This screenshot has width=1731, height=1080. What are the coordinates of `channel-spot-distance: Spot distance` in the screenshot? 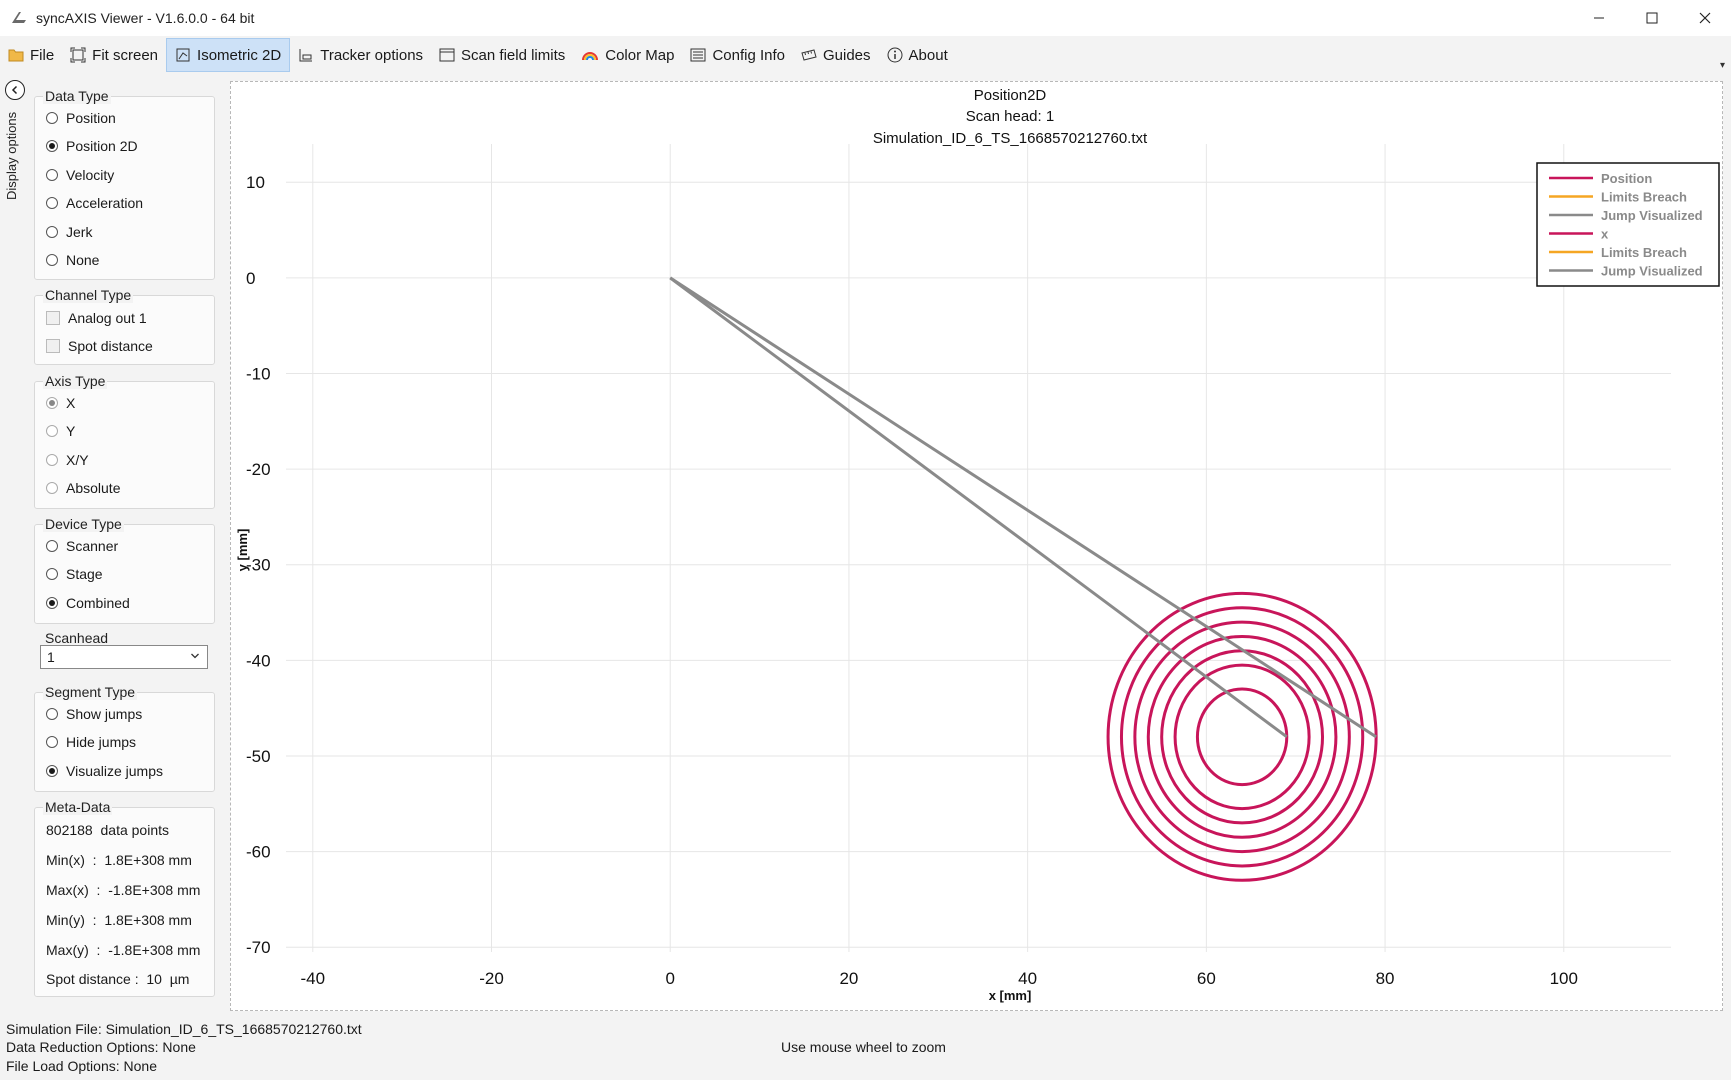 It's located at (99, 346).